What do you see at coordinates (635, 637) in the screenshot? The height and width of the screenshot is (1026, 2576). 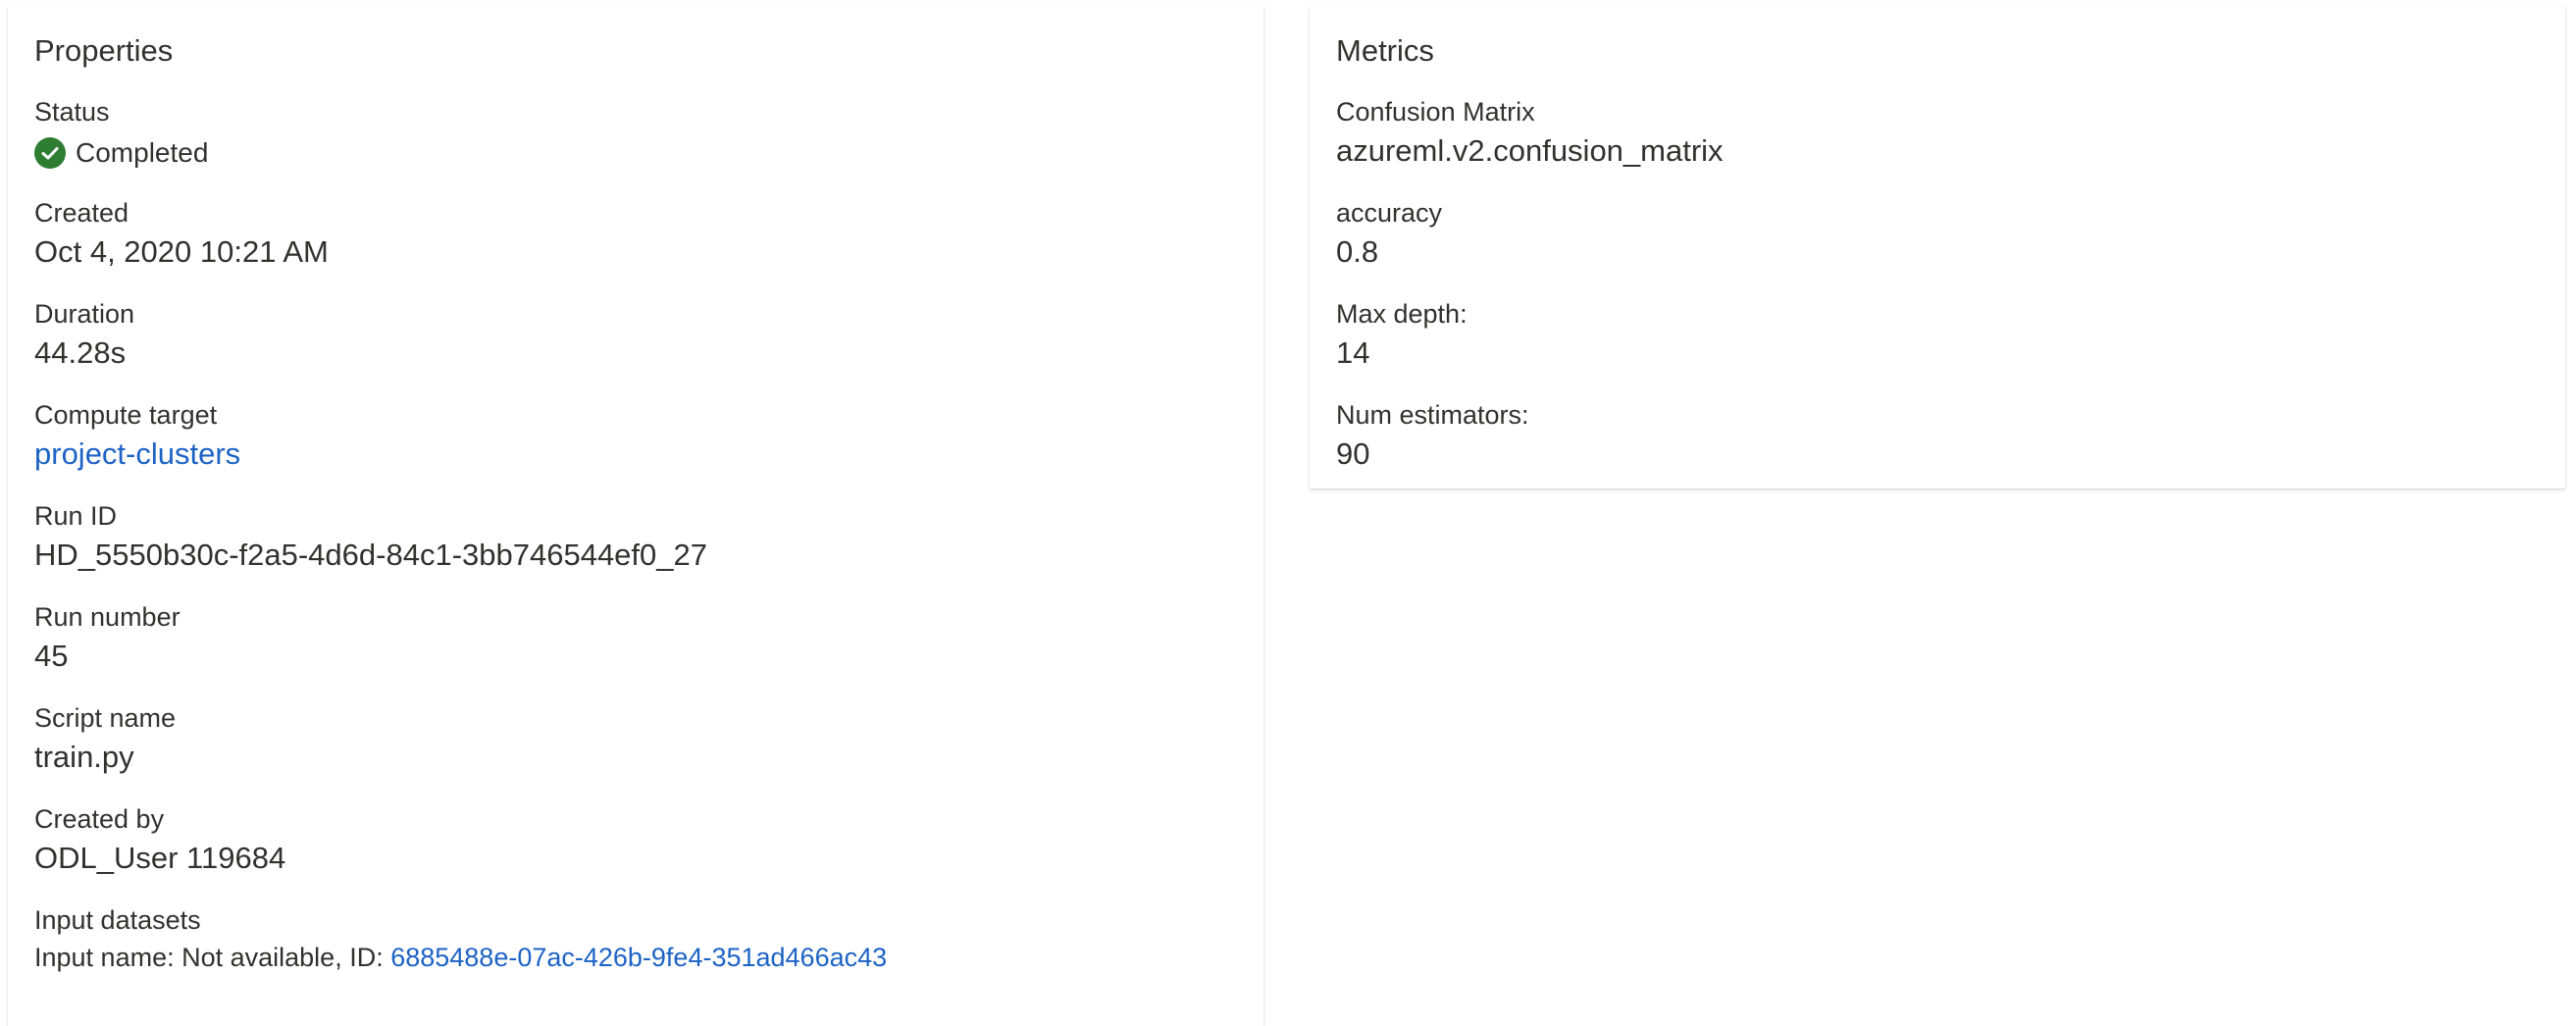 I see `run-number-field: Run number 45` at bounding box center [635, 637].